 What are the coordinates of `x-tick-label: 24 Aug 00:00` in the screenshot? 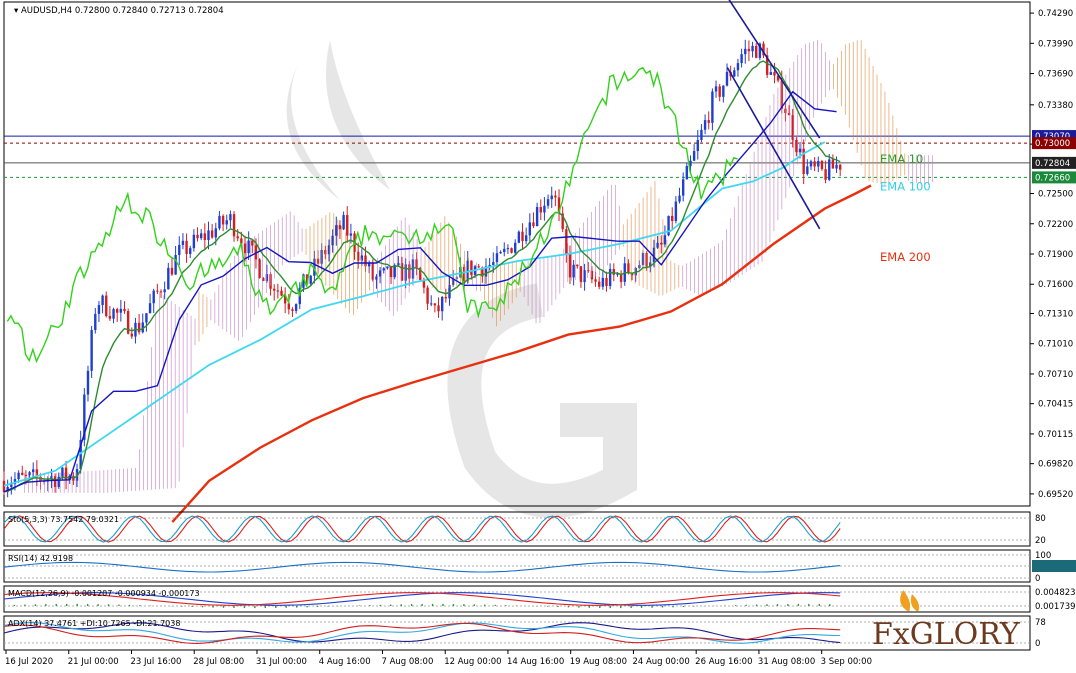 It's located at (660, 662).